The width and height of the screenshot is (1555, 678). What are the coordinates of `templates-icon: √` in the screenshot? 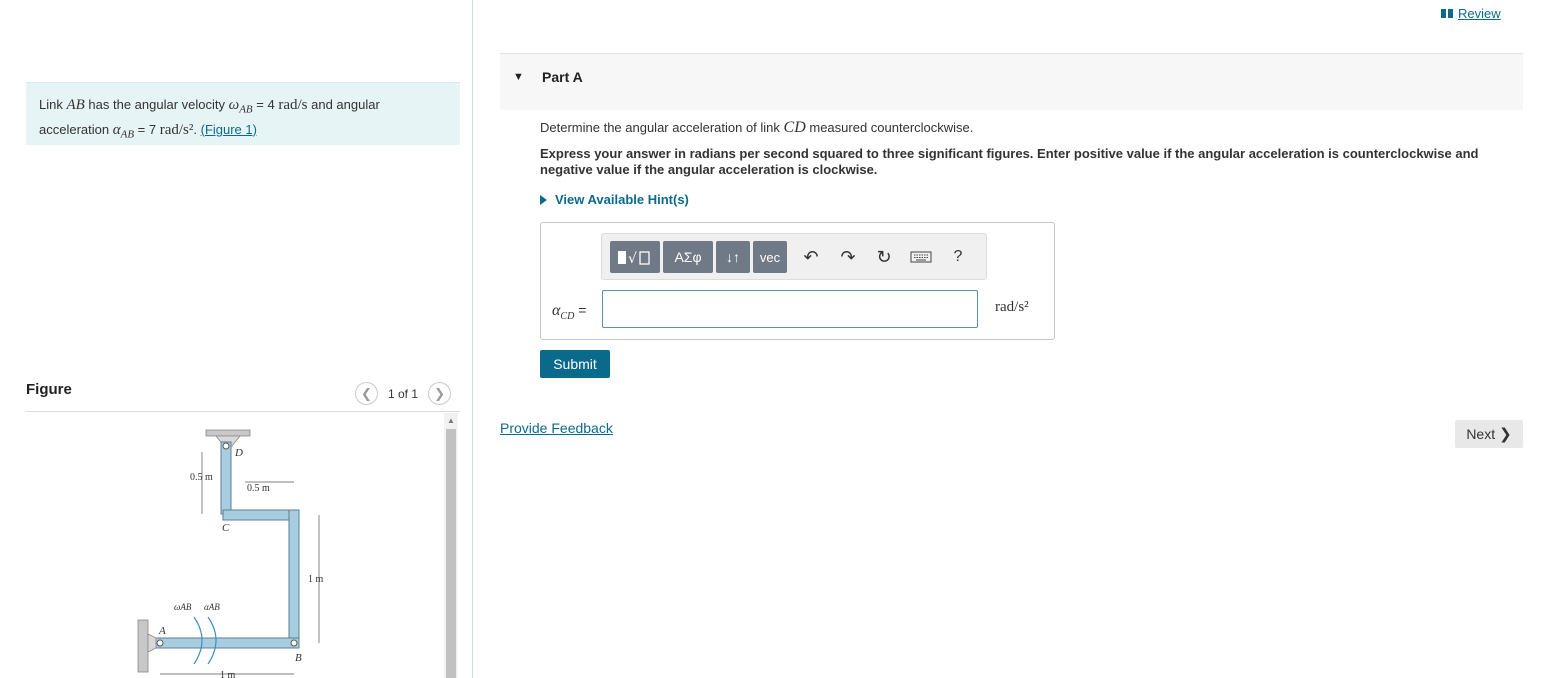 It's located at (635, 257).